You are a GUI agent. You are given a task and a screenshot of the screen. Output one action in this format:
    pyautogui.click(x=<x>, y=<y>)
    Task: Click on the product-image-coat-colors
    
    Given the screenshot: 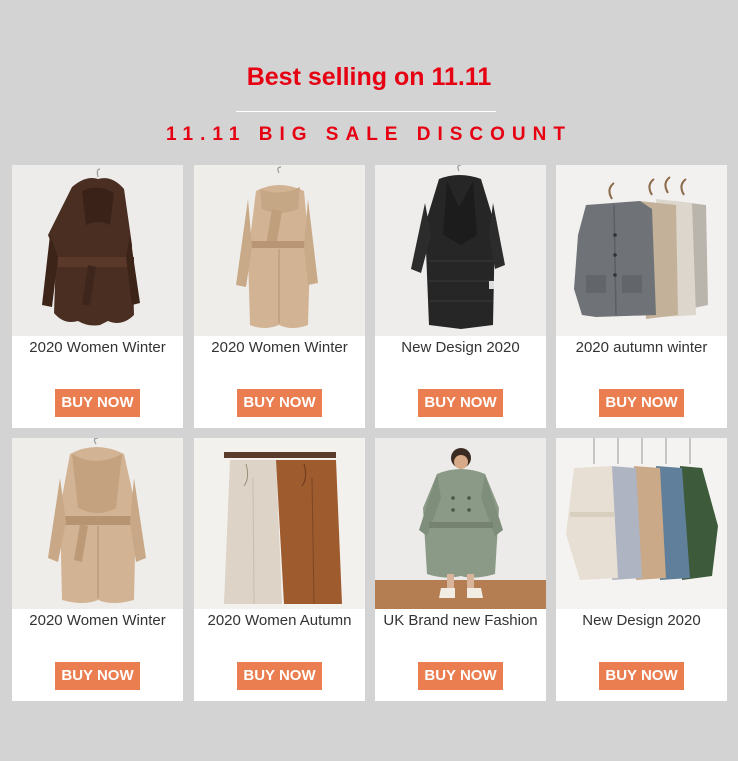 What is the action you would take?
    pyautogui.click(x=641, y=523)
    